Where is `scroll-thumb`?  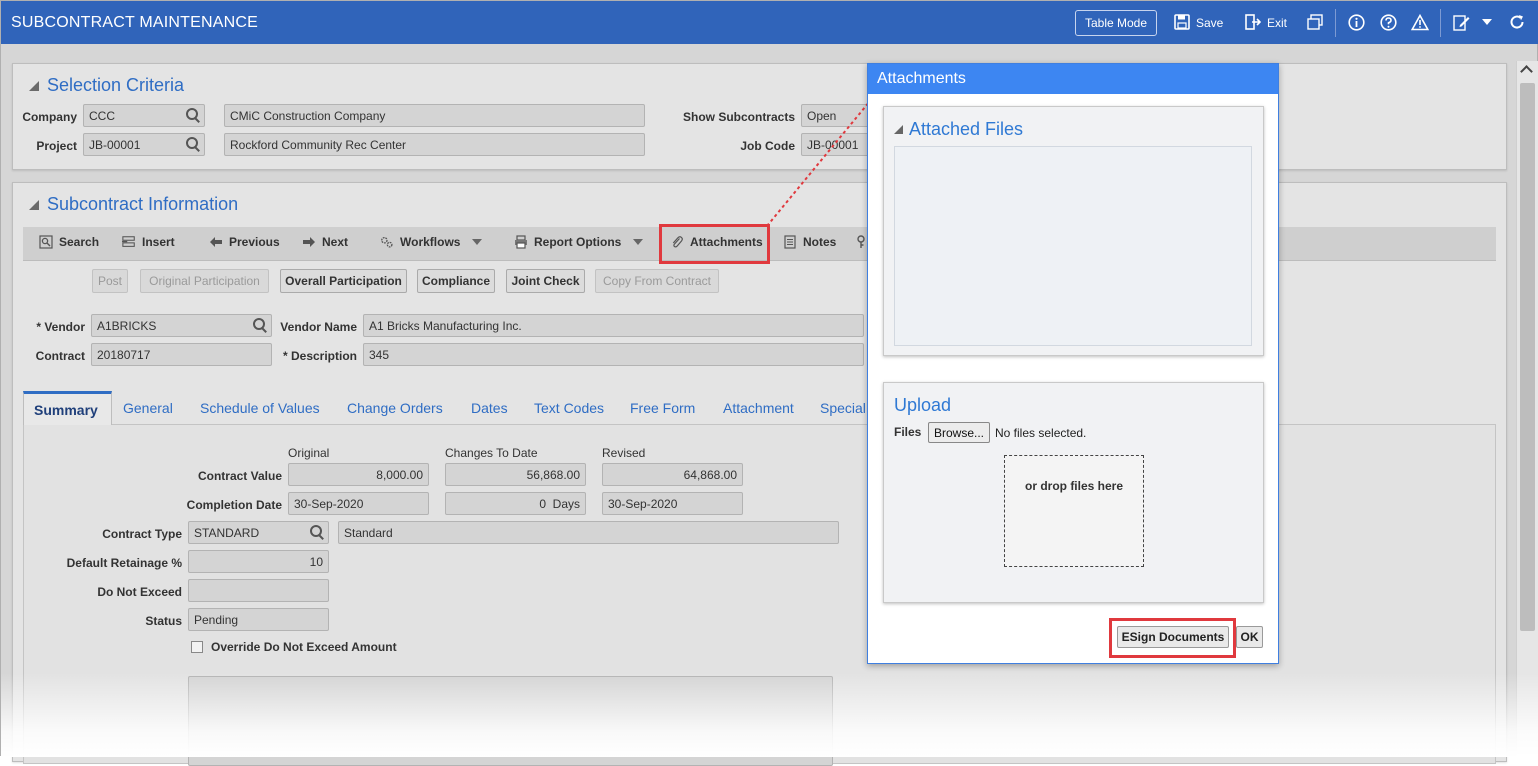 scroll-thumb is located at coordinates (1527, 357).